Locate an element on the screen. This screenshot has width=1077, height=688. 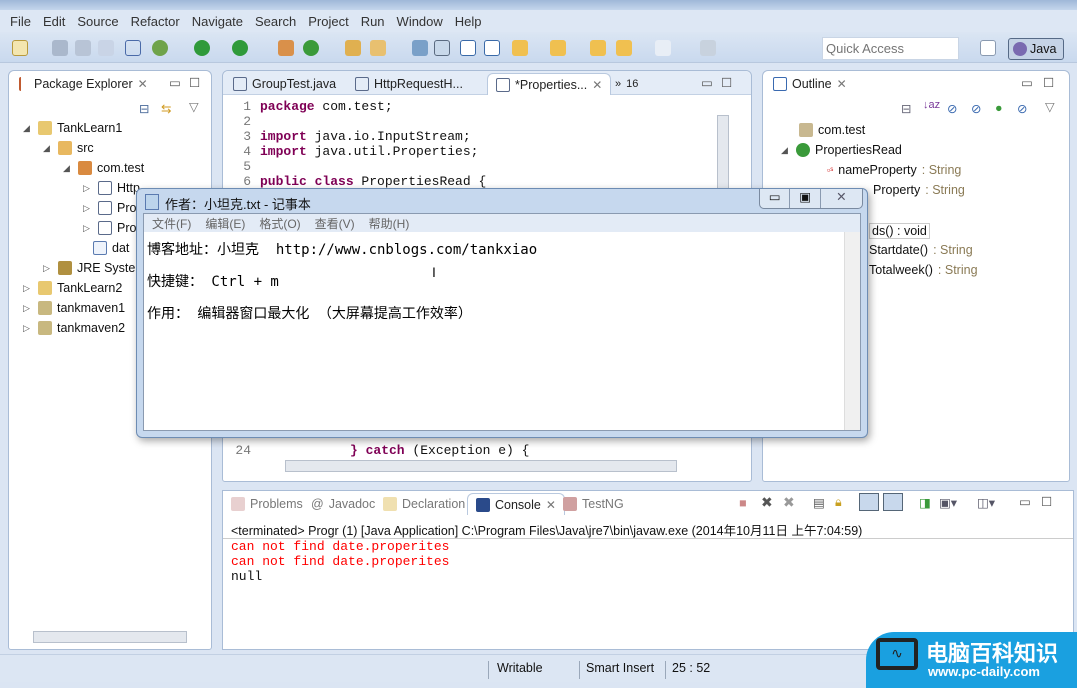
close-button: ✕ is located at coordinates (841, 198).